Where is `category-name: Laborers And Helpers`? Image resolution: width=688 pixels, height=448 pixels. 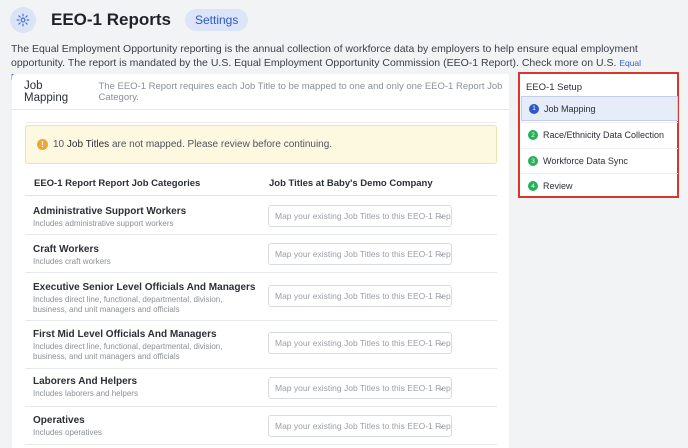
category-name: Laborers And Helpers is located at coordinates (85, 381).